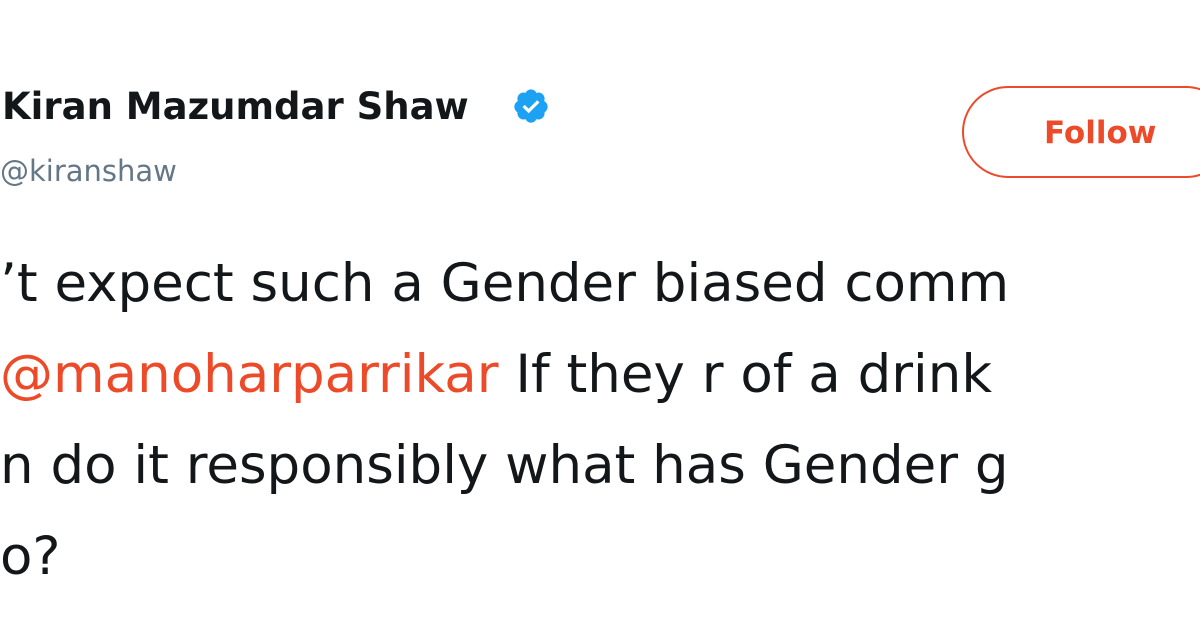  What do you see at coordinates (1100, 133) in the screenshot?
I see `follow-button-label: Follow` at bounding box center [1100, 133].